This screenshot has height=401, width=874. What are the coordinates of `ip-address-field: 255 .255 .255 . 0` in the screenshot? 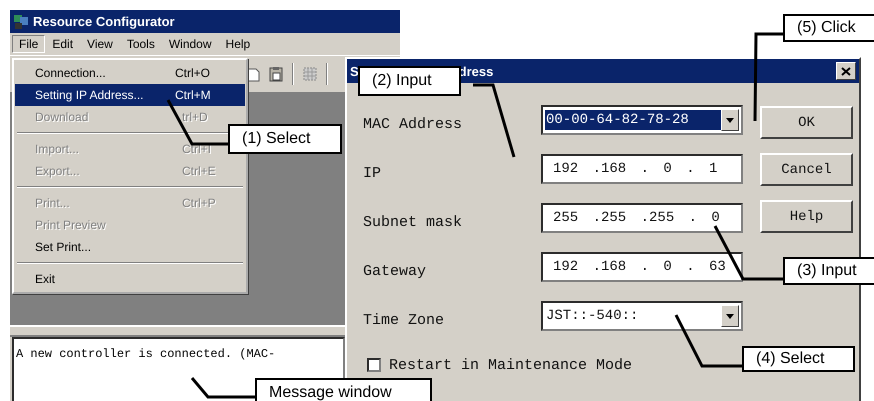 It's located at (642, 218).